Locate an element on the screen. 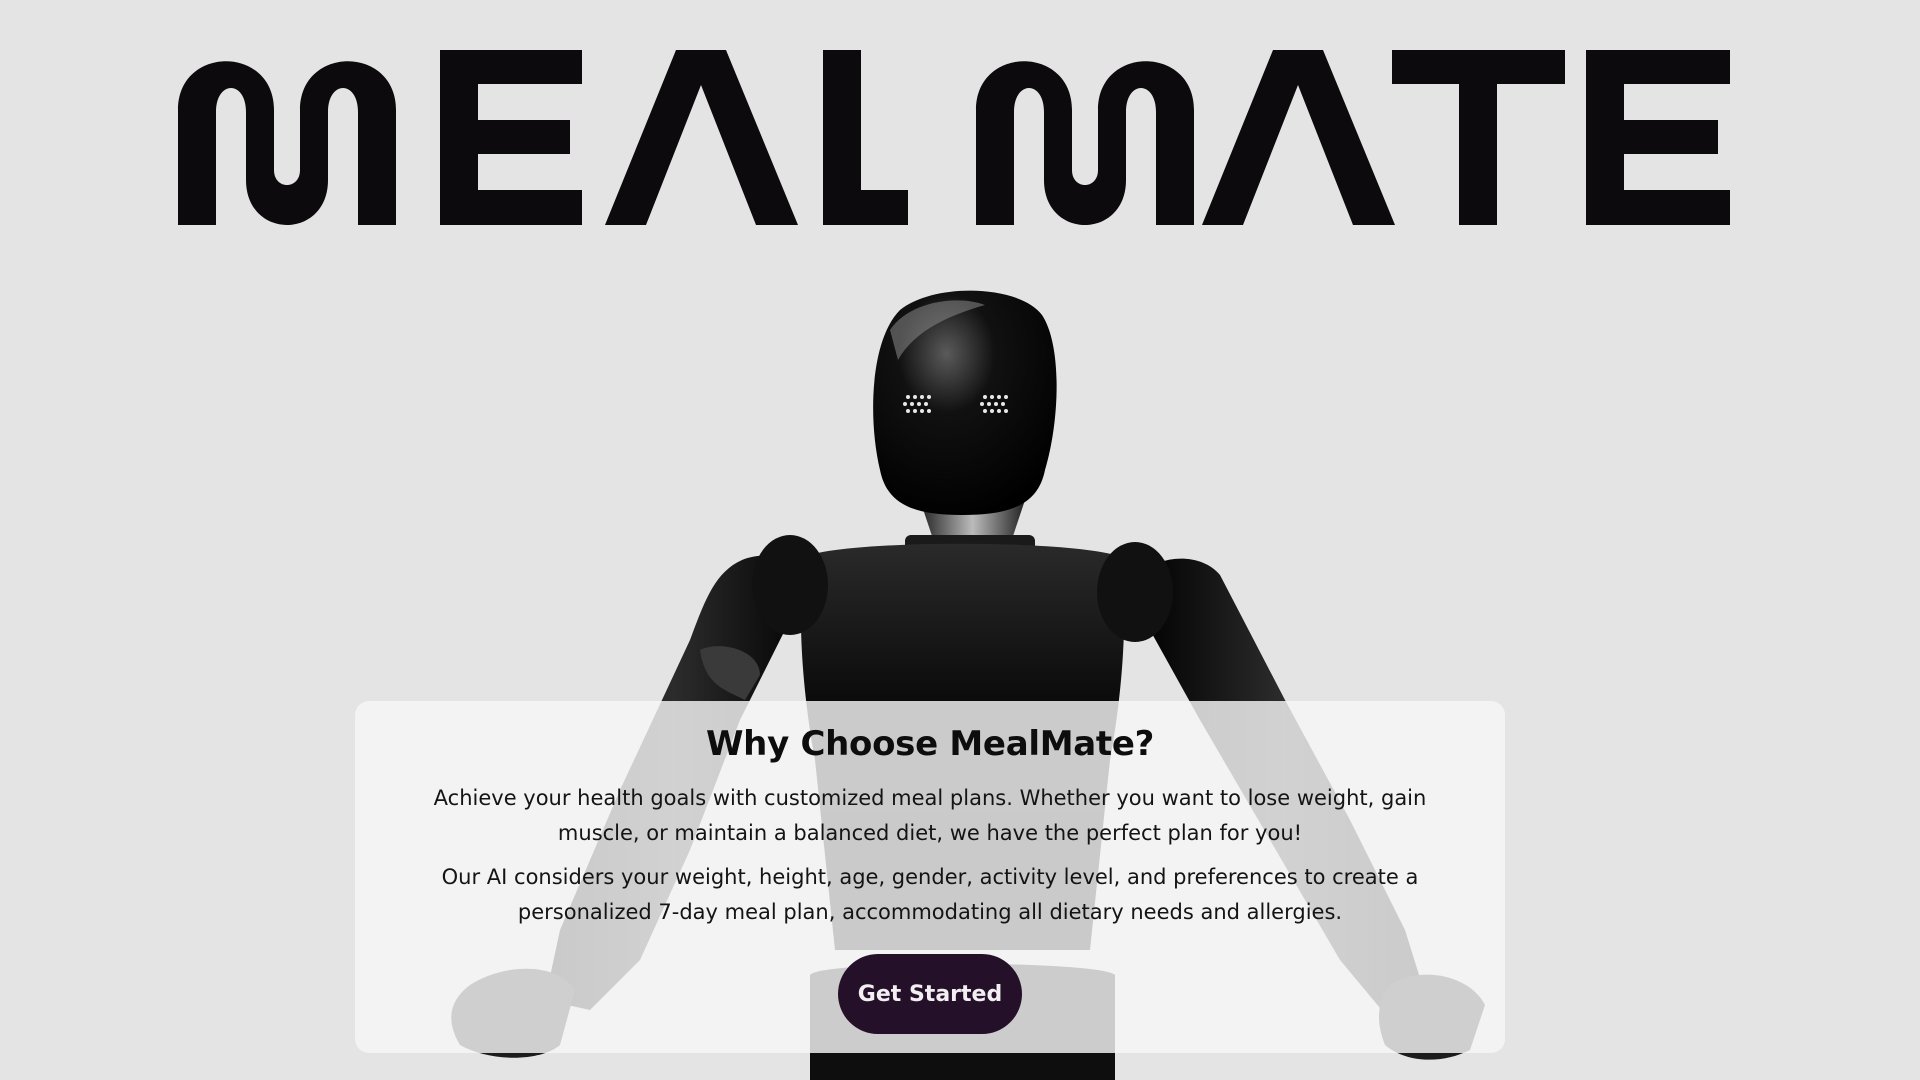  get-started-button: Get Started is located at coordinates (930, 994).